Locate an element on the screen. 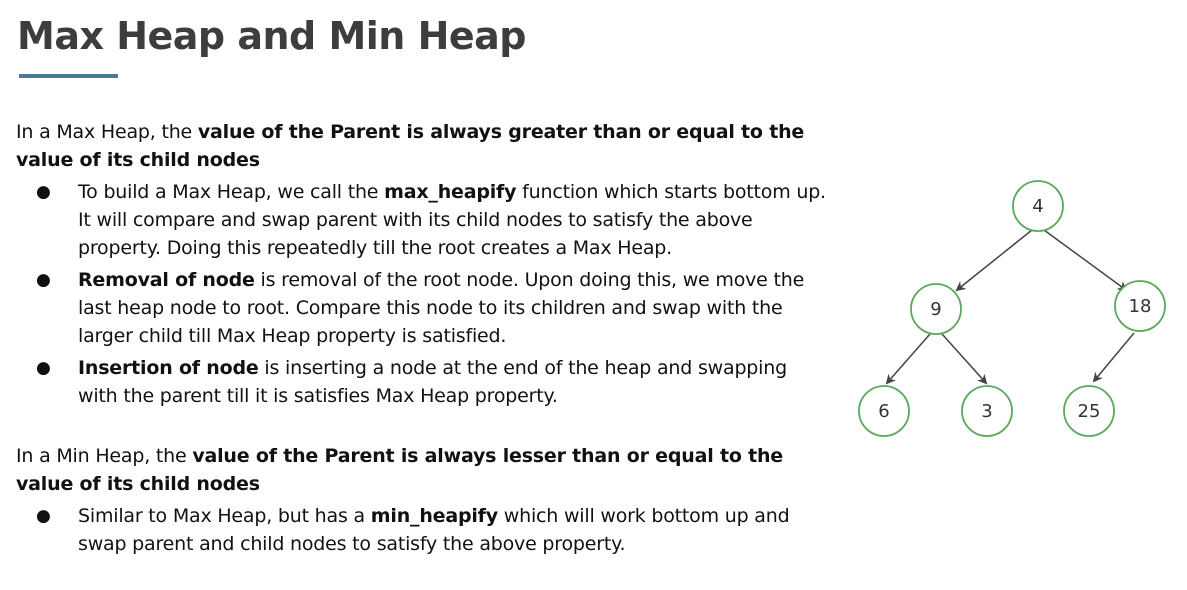  min-heap-intro-prefix: In a Min Heap, the is located at coordinates (104, 456).